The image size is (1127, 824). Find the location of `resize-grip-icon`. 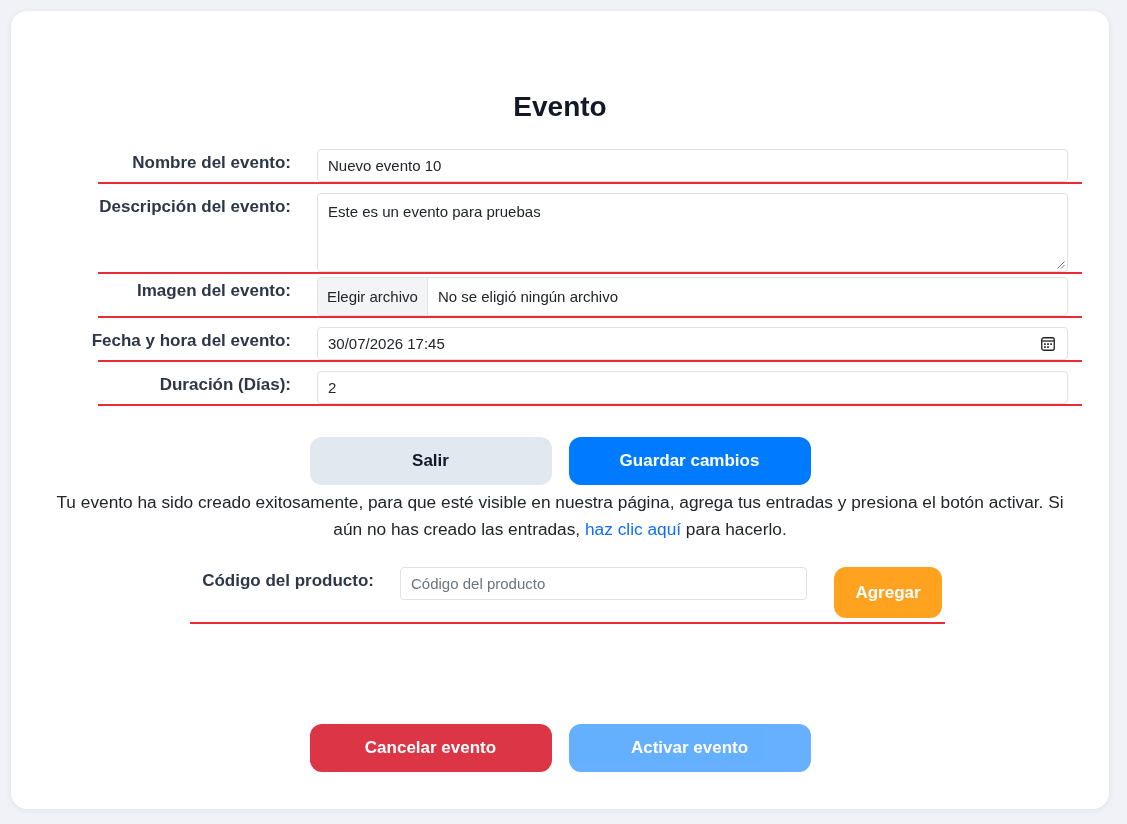

resize-grip-icon is located at coordinates (1061, 265).